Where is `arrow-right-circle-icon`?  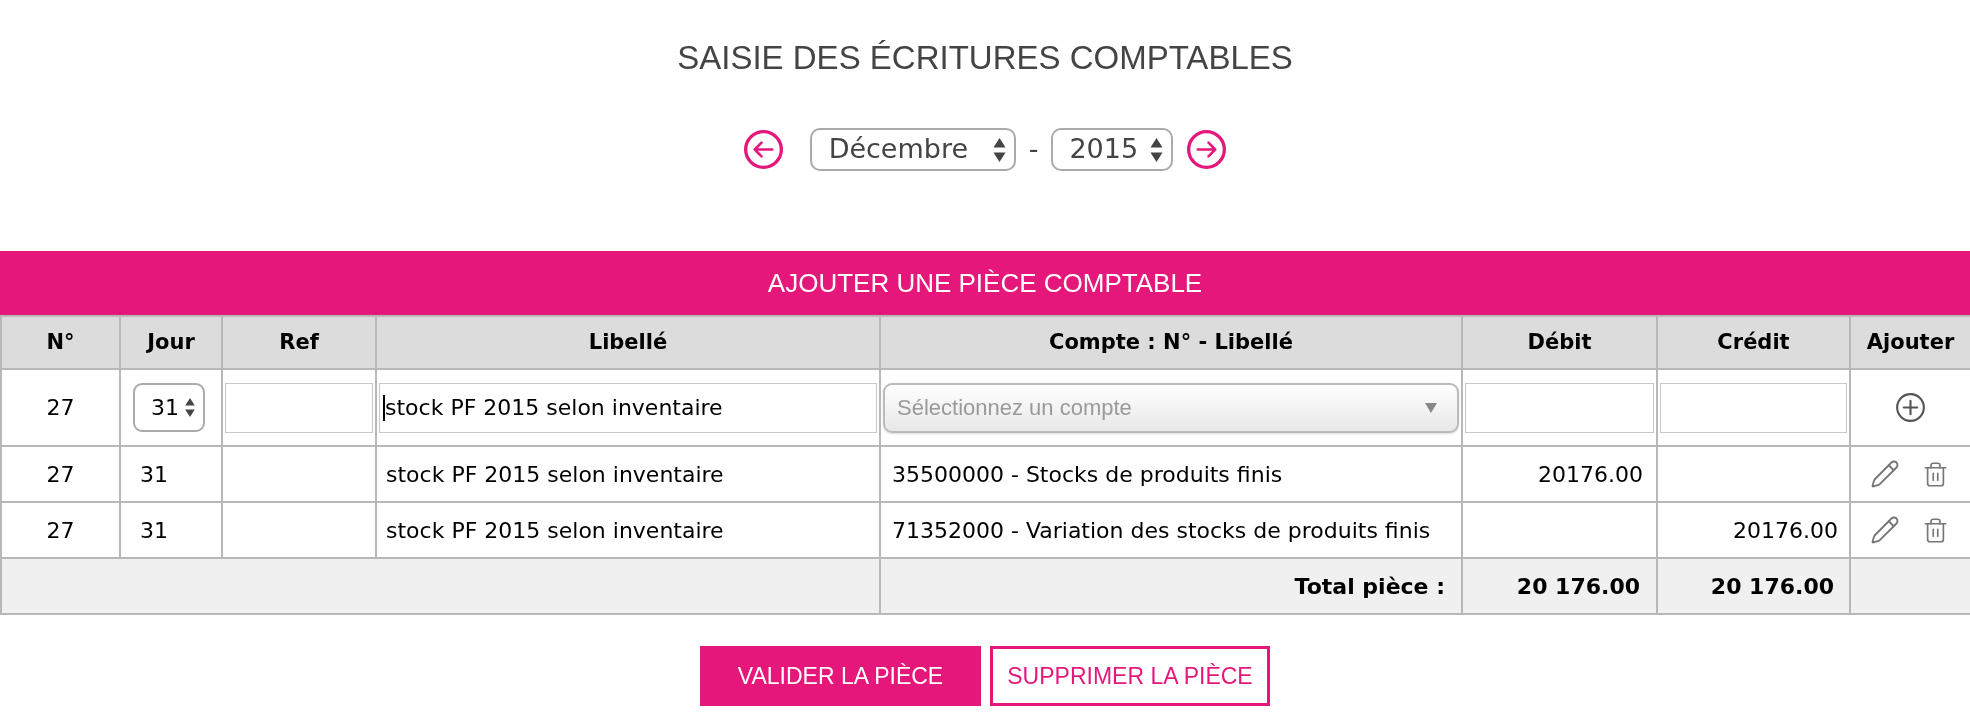
arrow-right-circle-icon is located at coordinates (1207, 149).